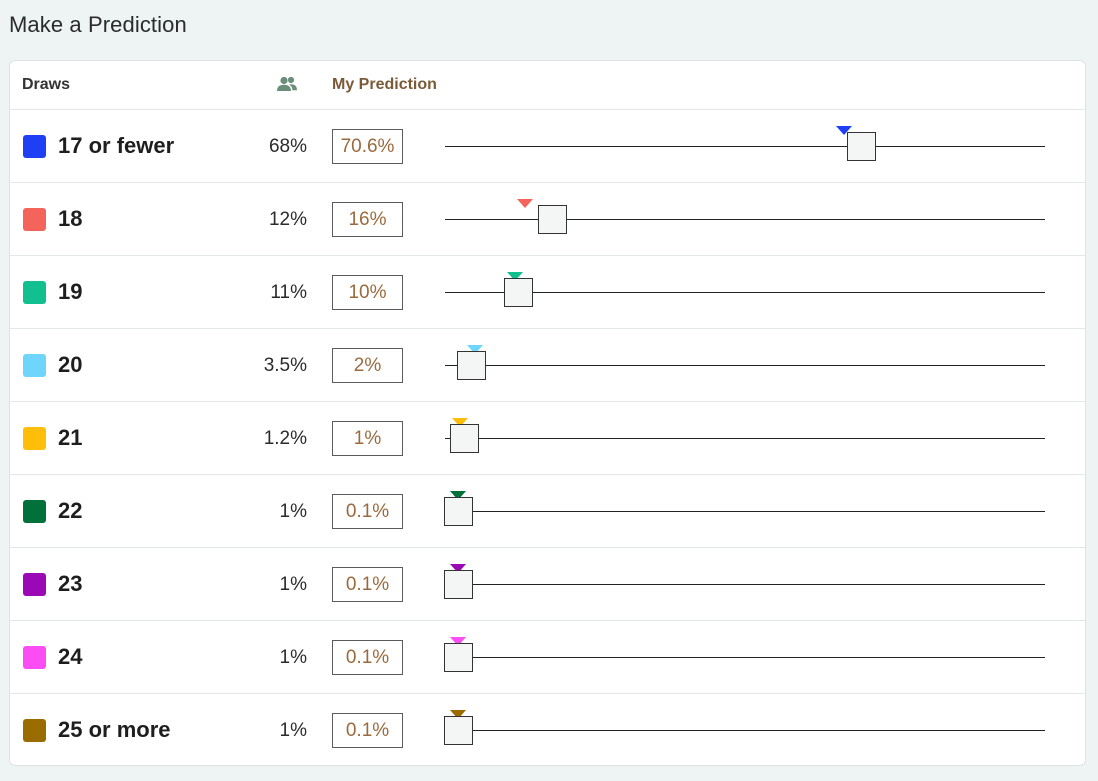  Describe the element at coordinates (367, 146) in the screenshot. I see `my-prediction-input: 70.6%` at that location.